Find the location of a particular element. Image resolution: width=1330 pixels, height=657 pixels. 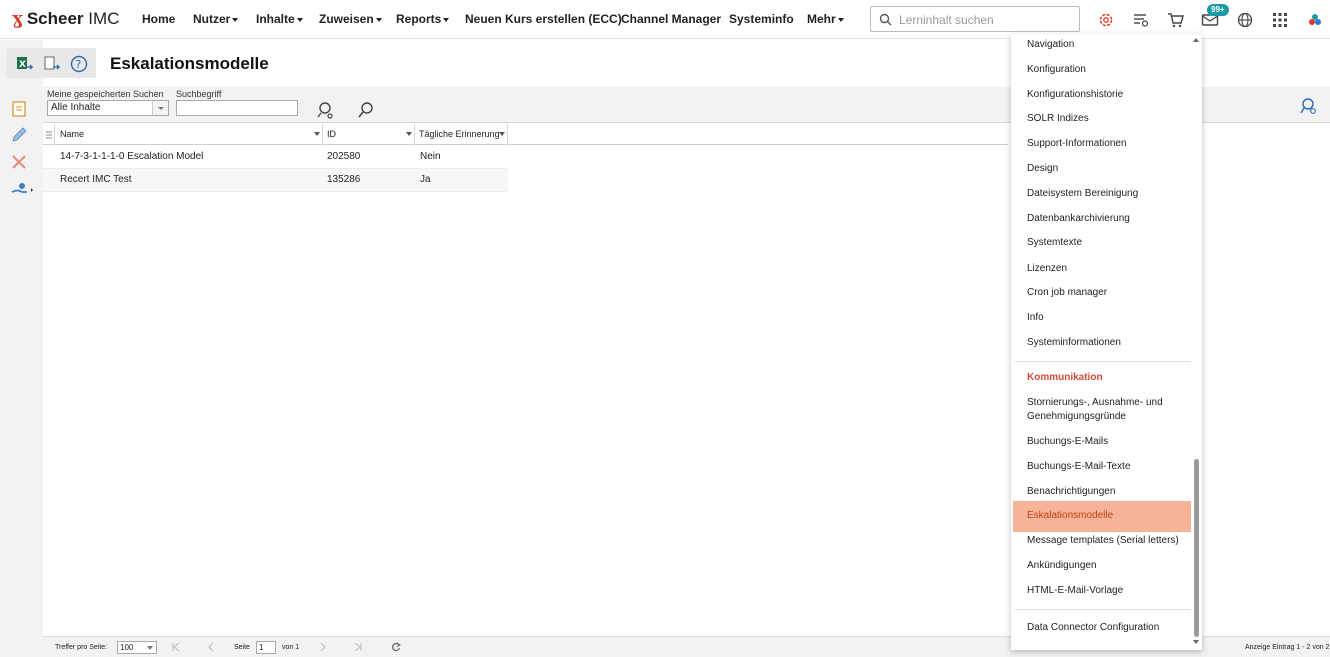

scroll-up-arrow-icon is located at coordinates (1196, 40).